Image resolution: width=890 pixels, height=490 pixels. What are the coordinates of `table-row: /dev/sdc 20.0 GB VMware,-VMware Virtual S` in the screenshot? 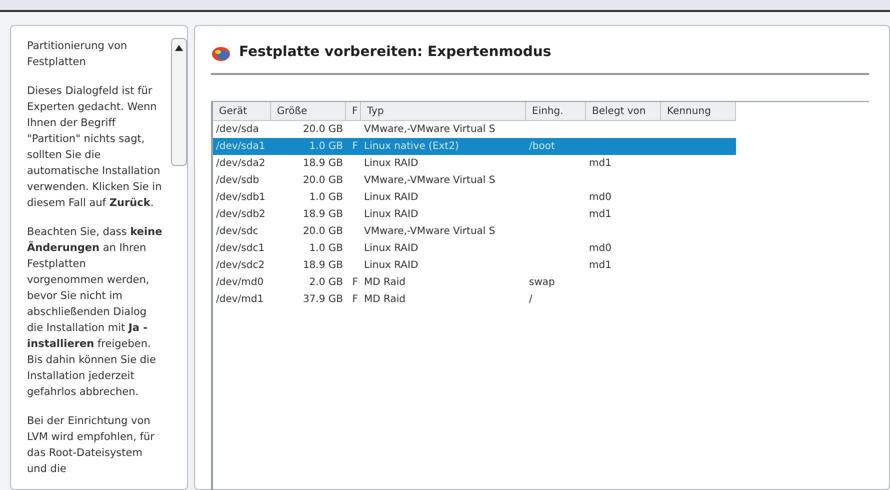 It's located at (474, 231).